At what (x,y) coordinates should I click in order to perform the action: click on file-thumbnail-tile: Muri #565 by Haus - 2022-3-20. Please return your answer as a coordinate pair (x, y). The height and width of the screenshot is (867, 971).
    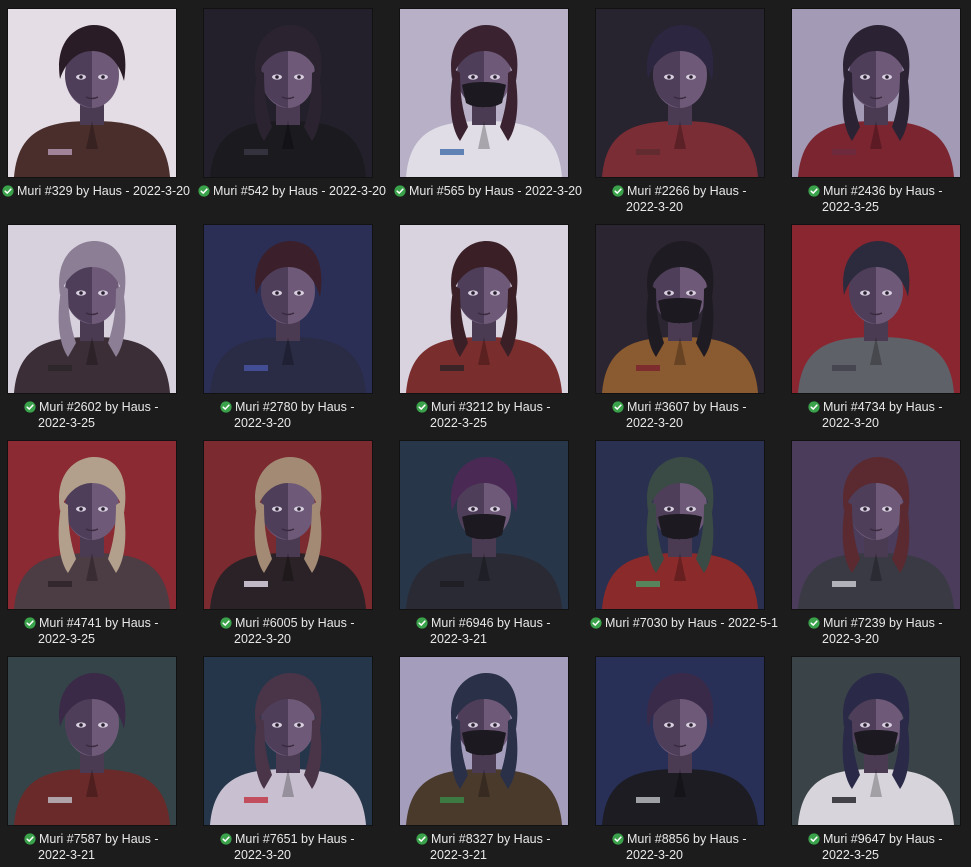
    Looking at the image, I should click on (488, 111).